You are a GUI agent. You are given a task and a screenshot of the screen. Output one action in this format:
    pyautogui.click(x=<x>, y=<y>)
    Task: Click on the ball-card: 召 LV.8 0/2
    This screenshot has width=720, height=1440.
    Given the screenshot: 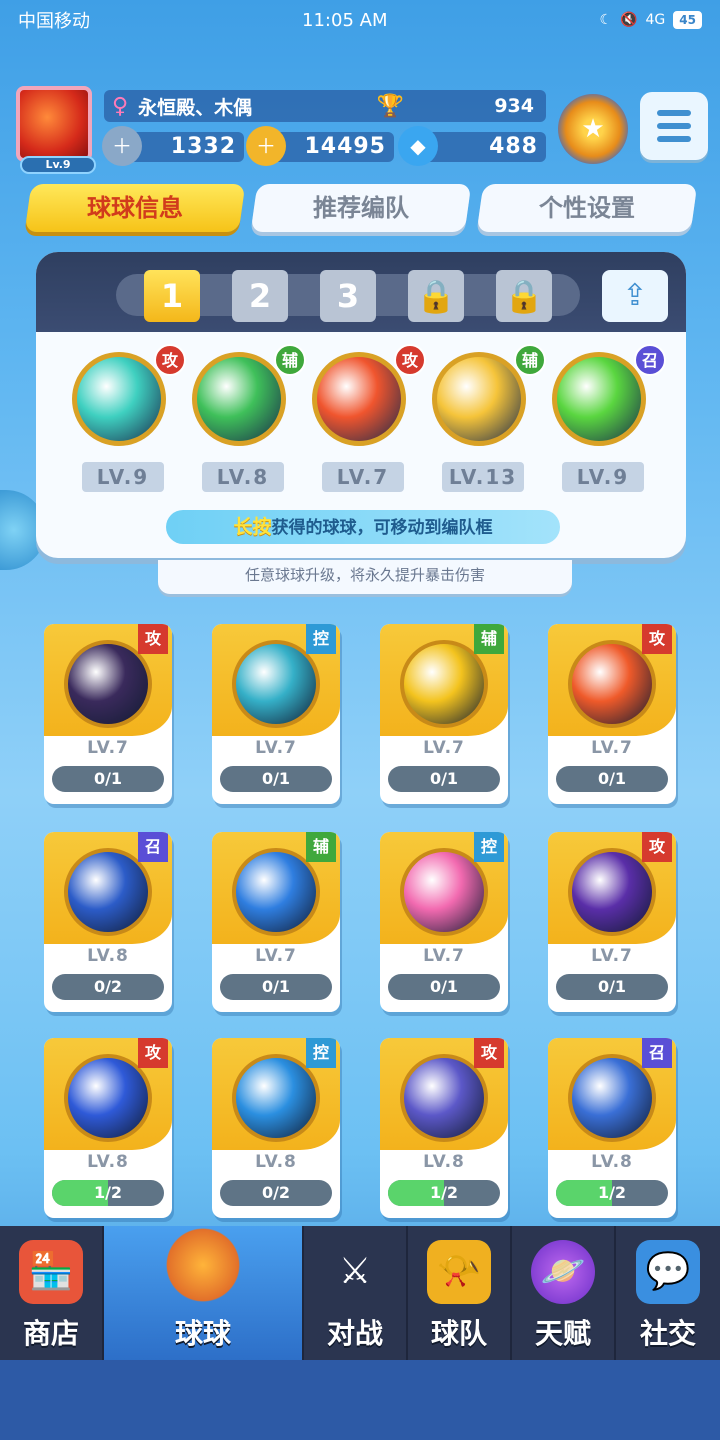 What is the action you would take?
    pyautogui.click(x=108, y=922)
    